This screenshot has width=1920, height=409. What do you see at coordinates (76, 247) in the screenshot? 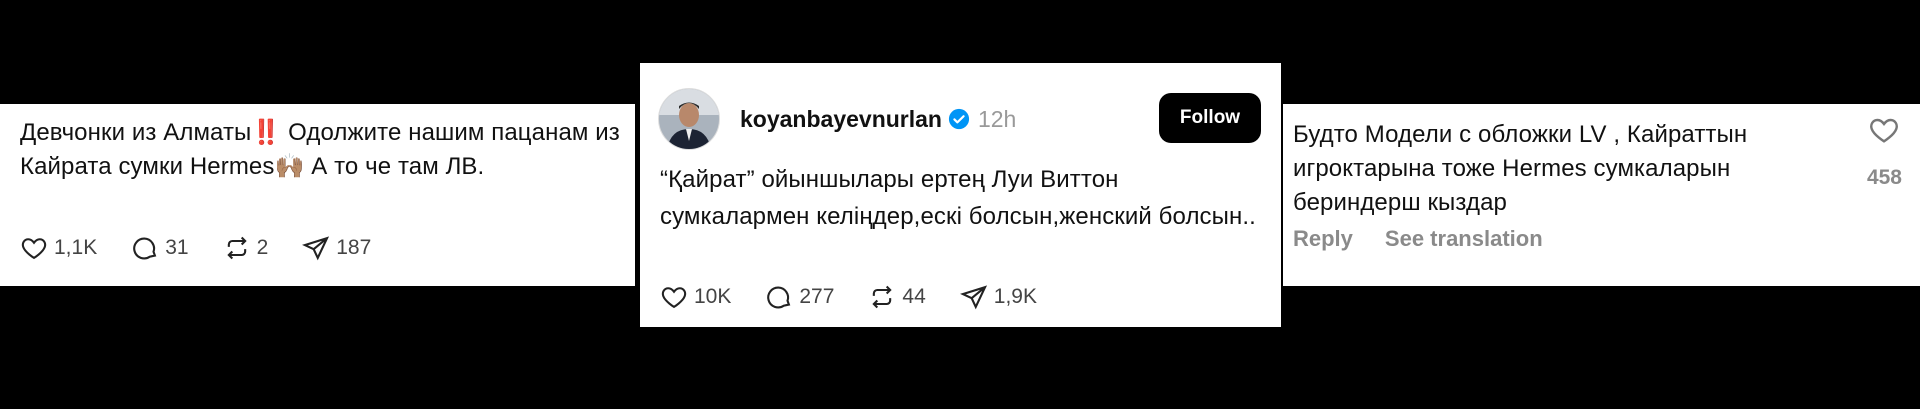
I see `like-count: 1,1K` at bounding box center [76, 247].